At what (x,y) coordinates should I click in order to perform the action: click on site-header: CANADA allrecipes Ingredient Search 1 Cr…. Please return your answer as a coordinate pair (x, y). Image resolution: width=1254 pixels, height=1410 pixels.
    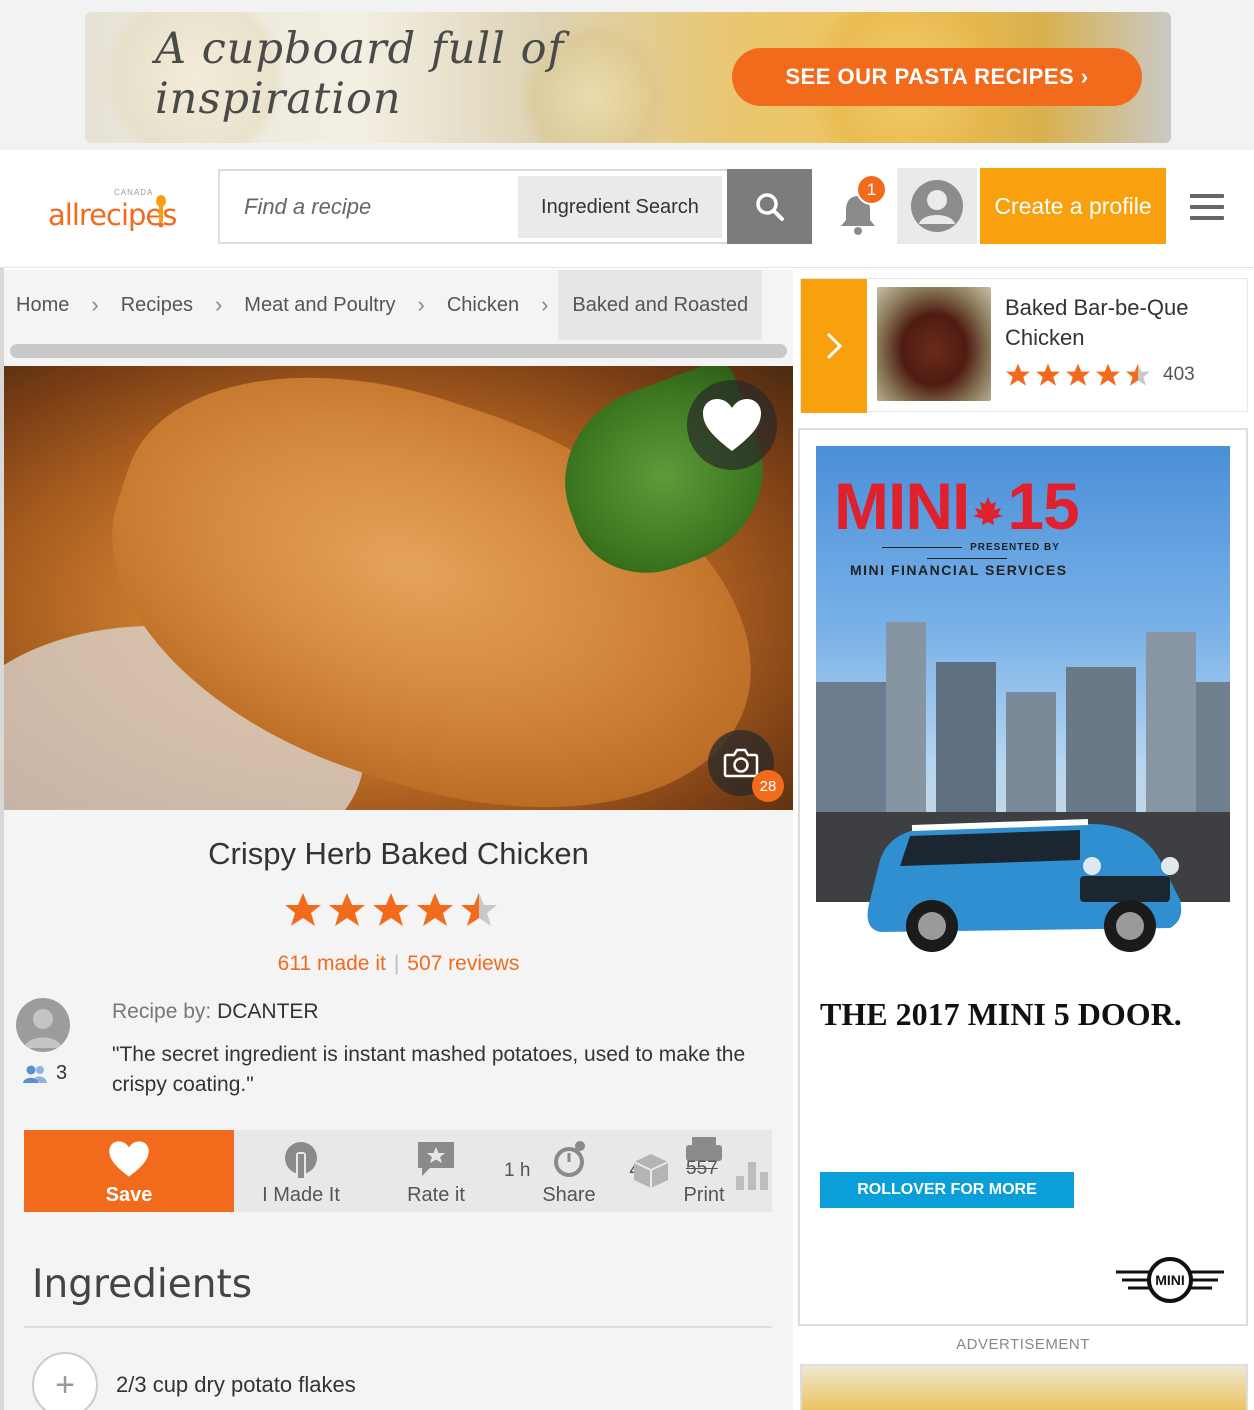
    Looking at the image, I should click on (627, 209).